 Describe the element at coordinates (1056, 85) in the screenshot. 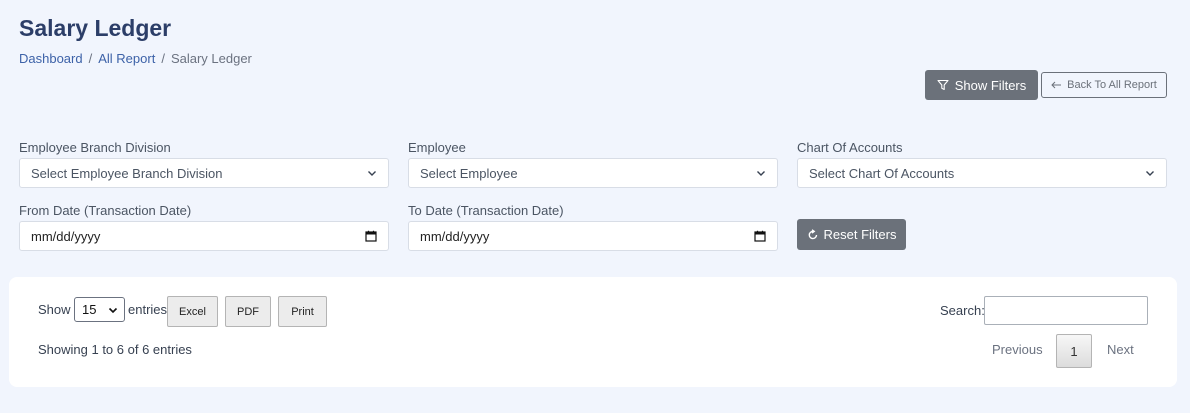

I see `arrow-left-icon` at that location.